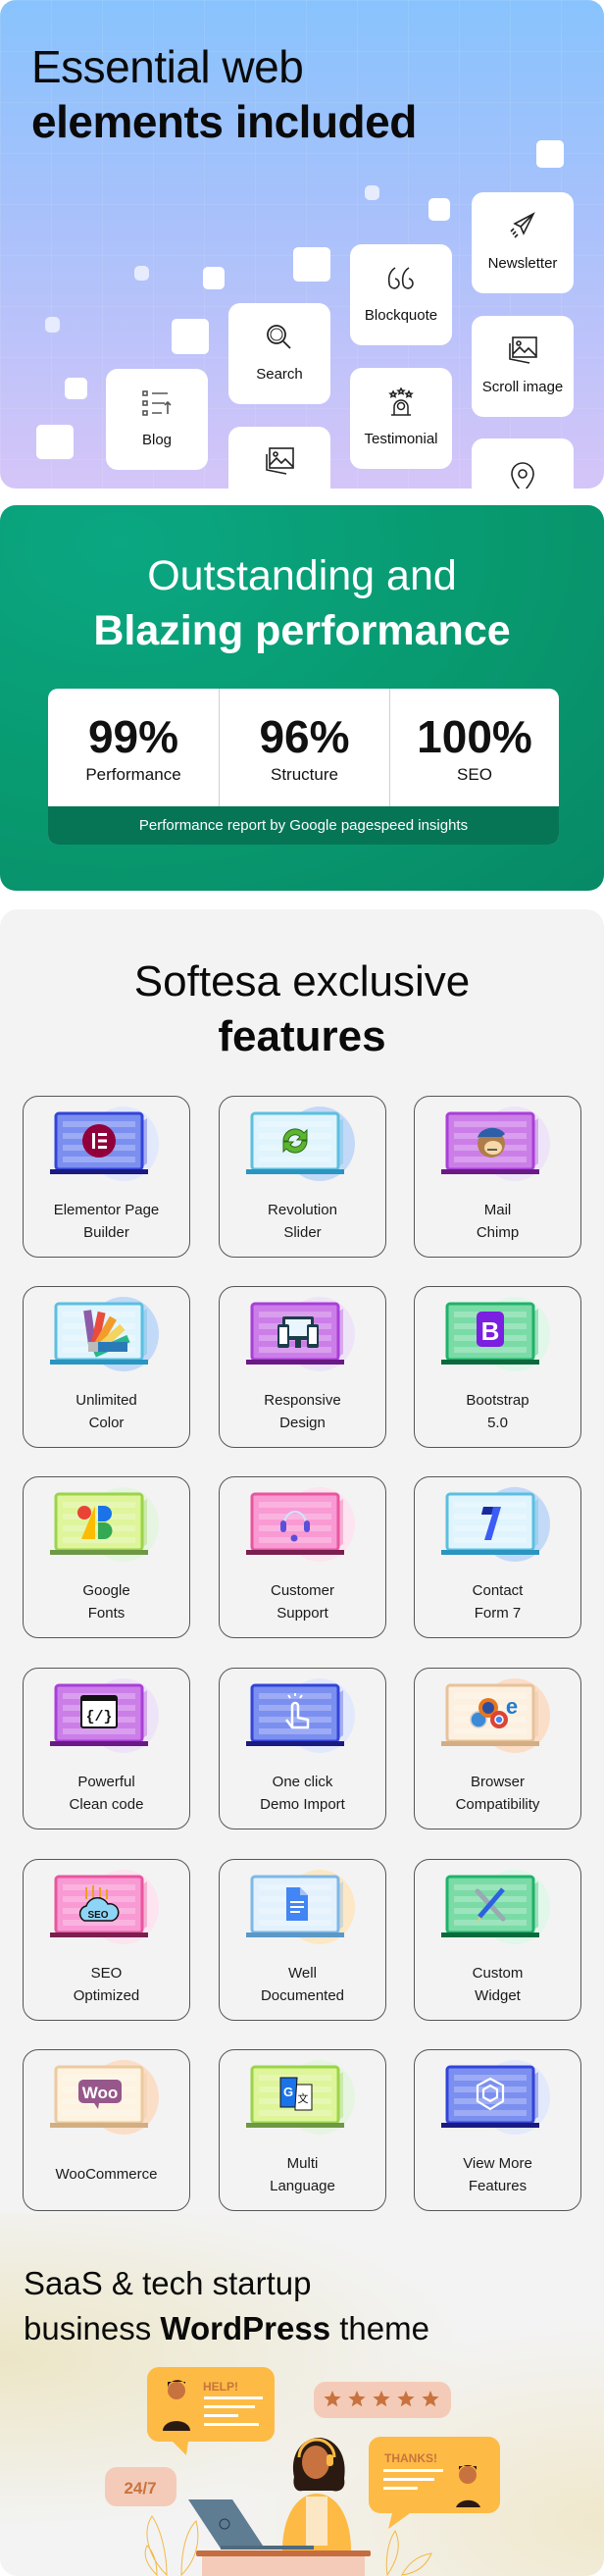 This screenshot has height=2576, width=604. What do you see at coordinates (106, 1590) in the screenshot?
I see `feature-label-line1: Google` at bounding box center [106, 1590].